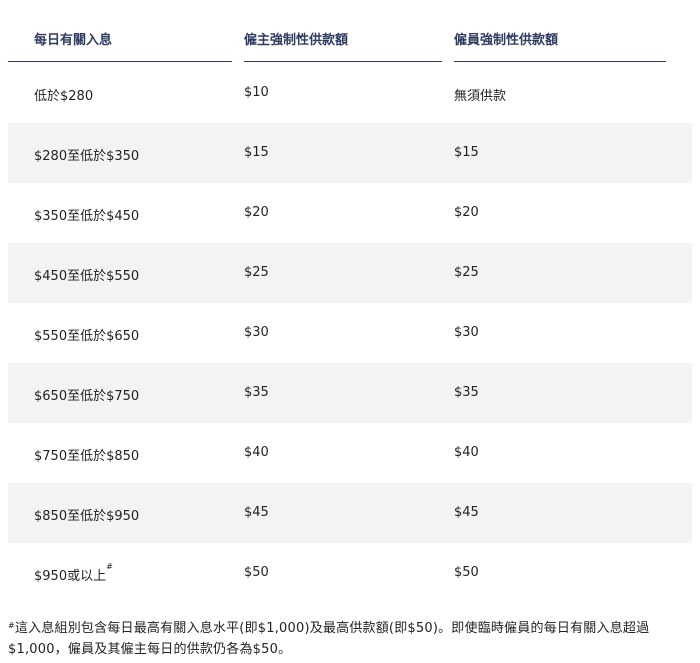 The image size is (700, 663). I want to click on income-cell: $950或以上#, so click(73, 573).